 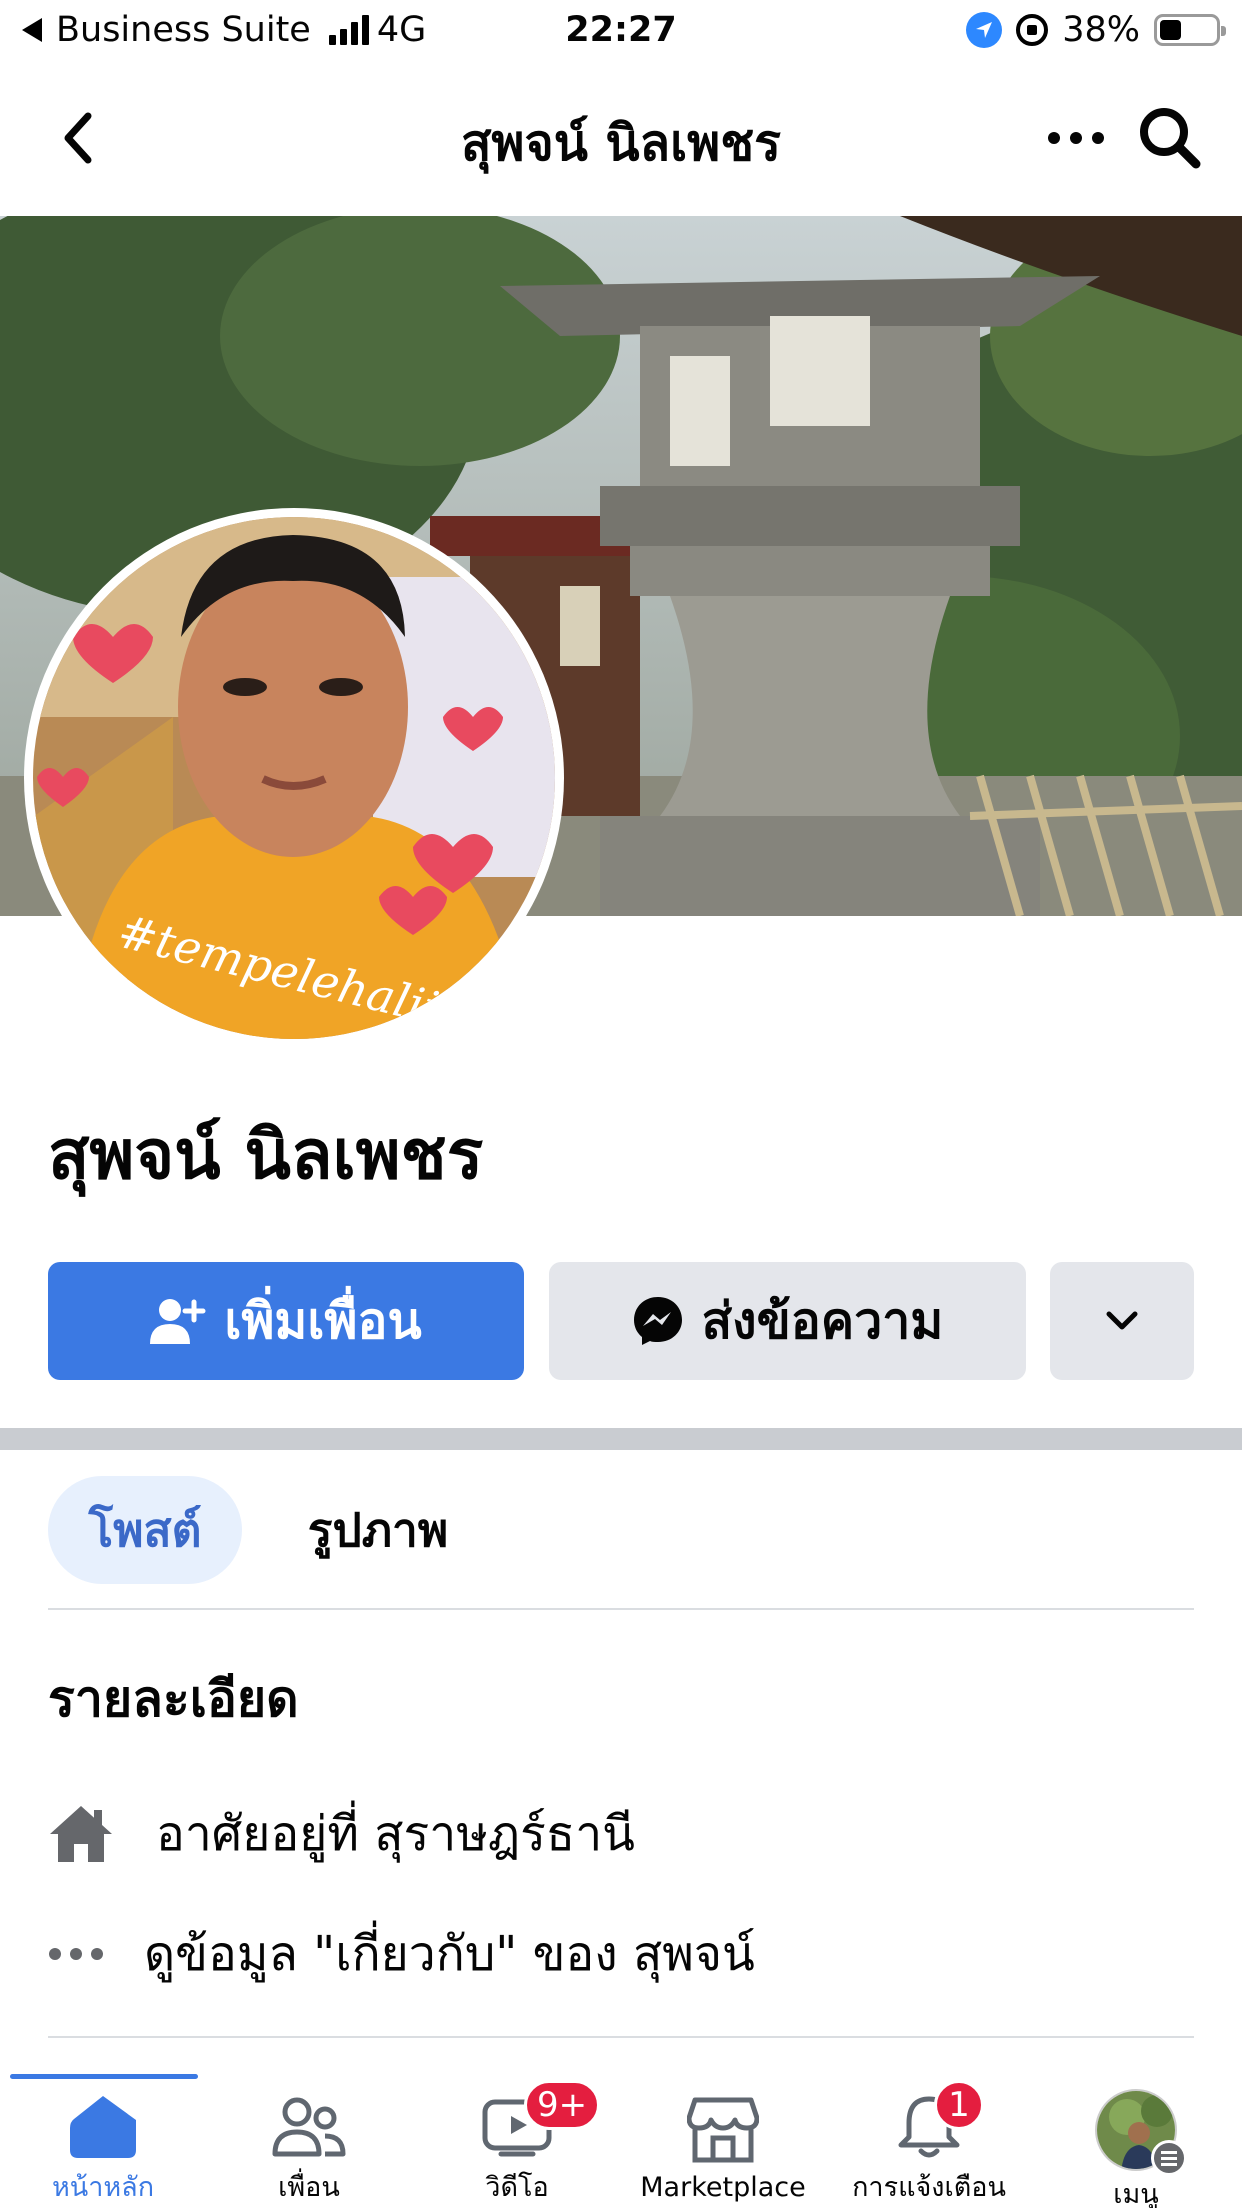 What do you see at coordinates (1190, 30) in the screenshot?
I see `battery-icon` at bounding box center [1190, 30].